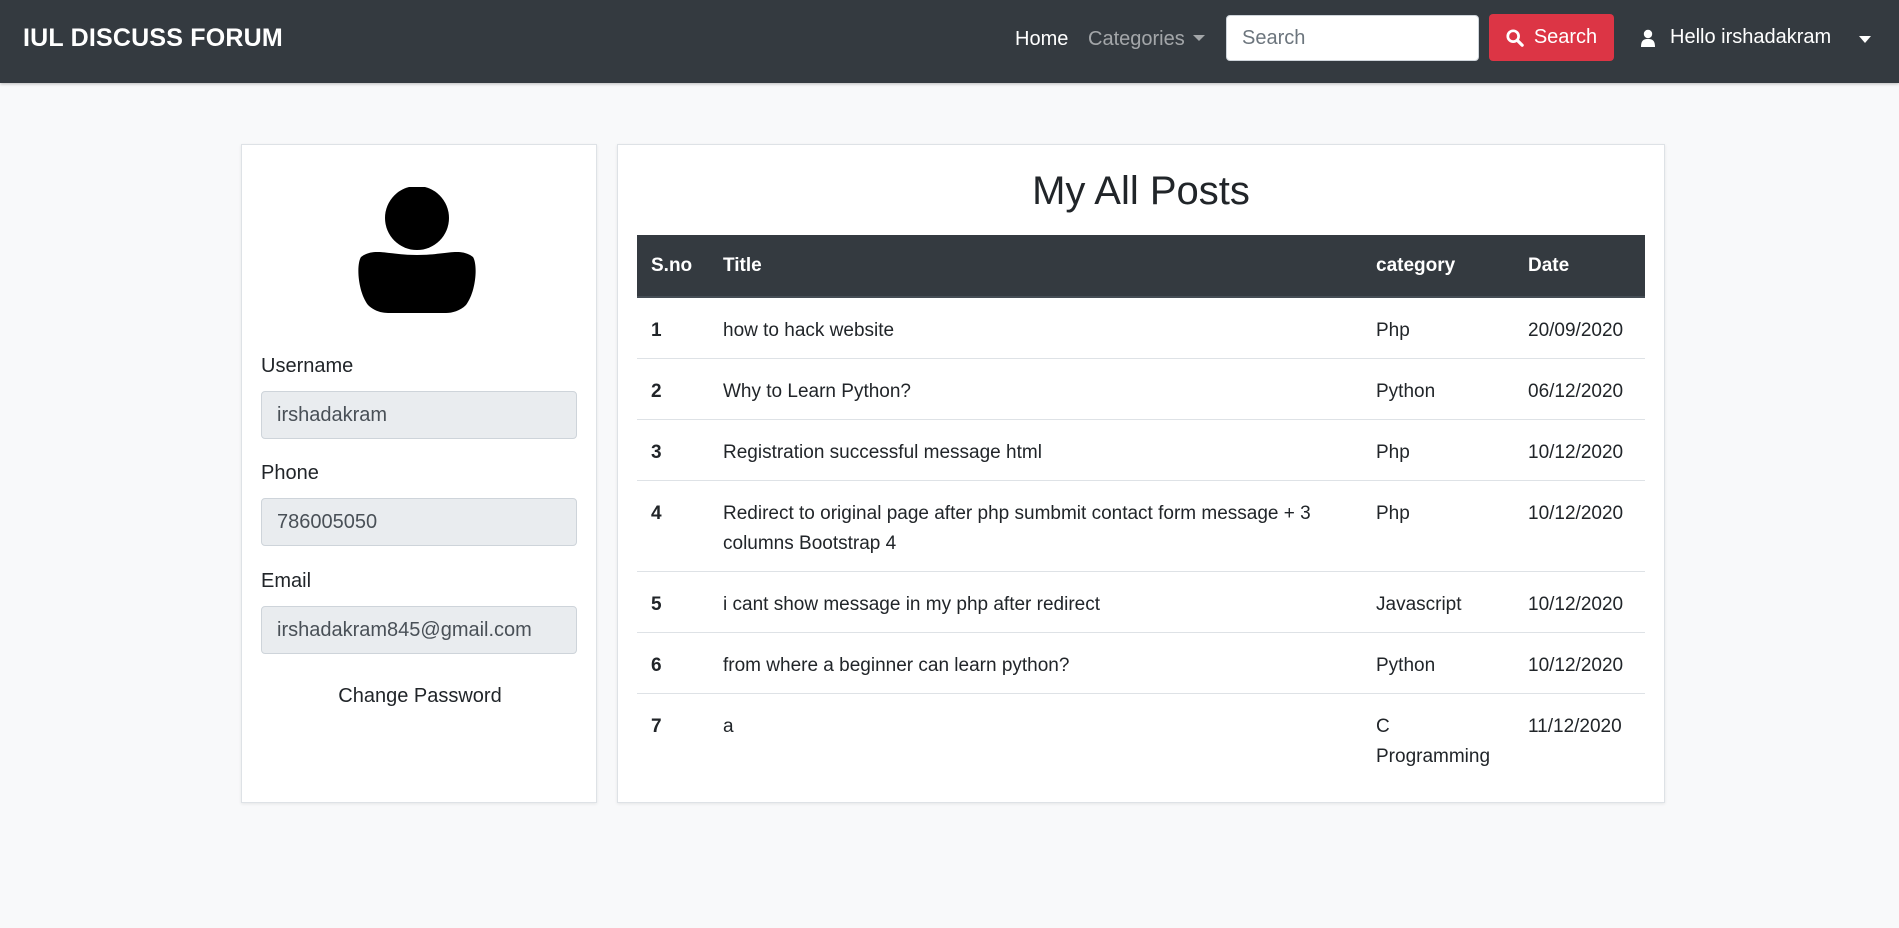  Describe the element at coordinates (417, 250) in the screenshot. I see `user-avatar-icon` at that location.